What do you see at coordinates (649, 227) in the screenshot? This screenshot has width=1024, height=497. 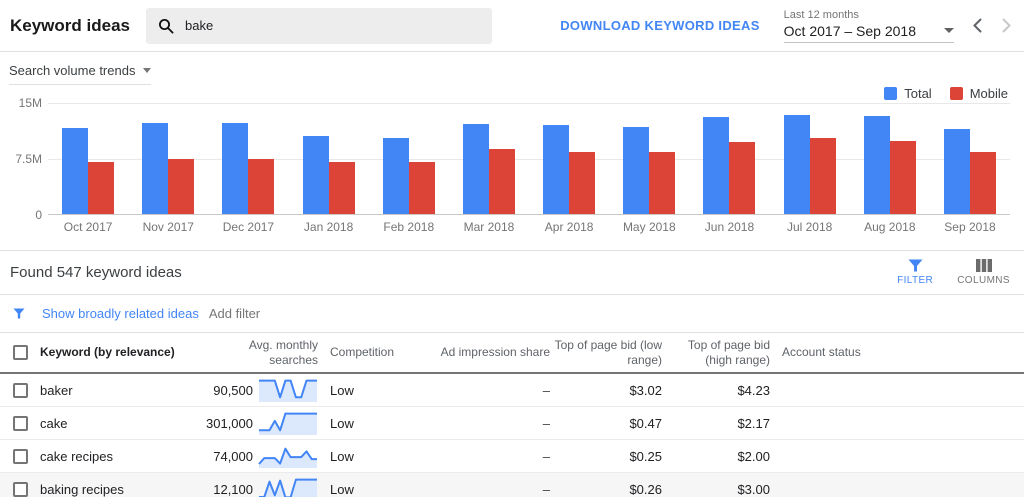 I see `x-tick-label: May 2018` at bounding box center [649, 227].